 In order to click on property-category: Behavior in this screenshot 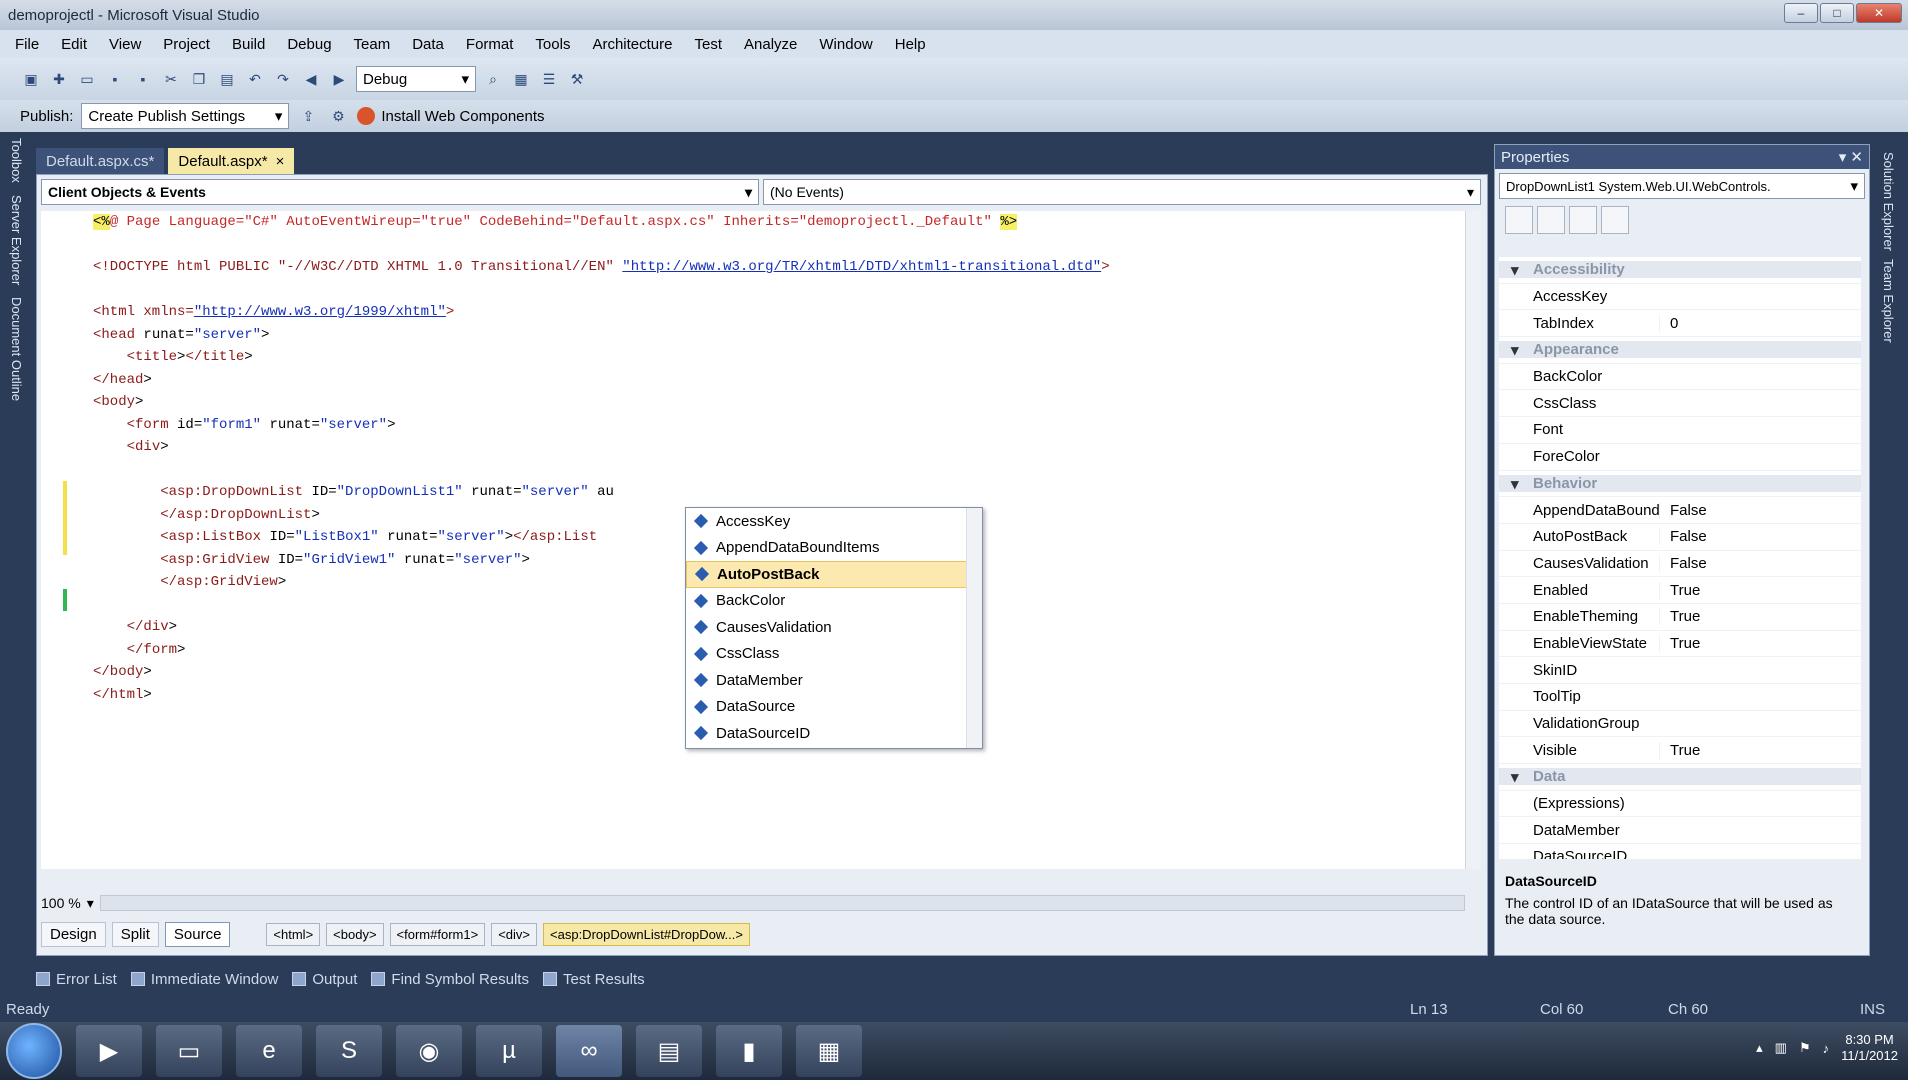, I will do `click(1680, 484)`.